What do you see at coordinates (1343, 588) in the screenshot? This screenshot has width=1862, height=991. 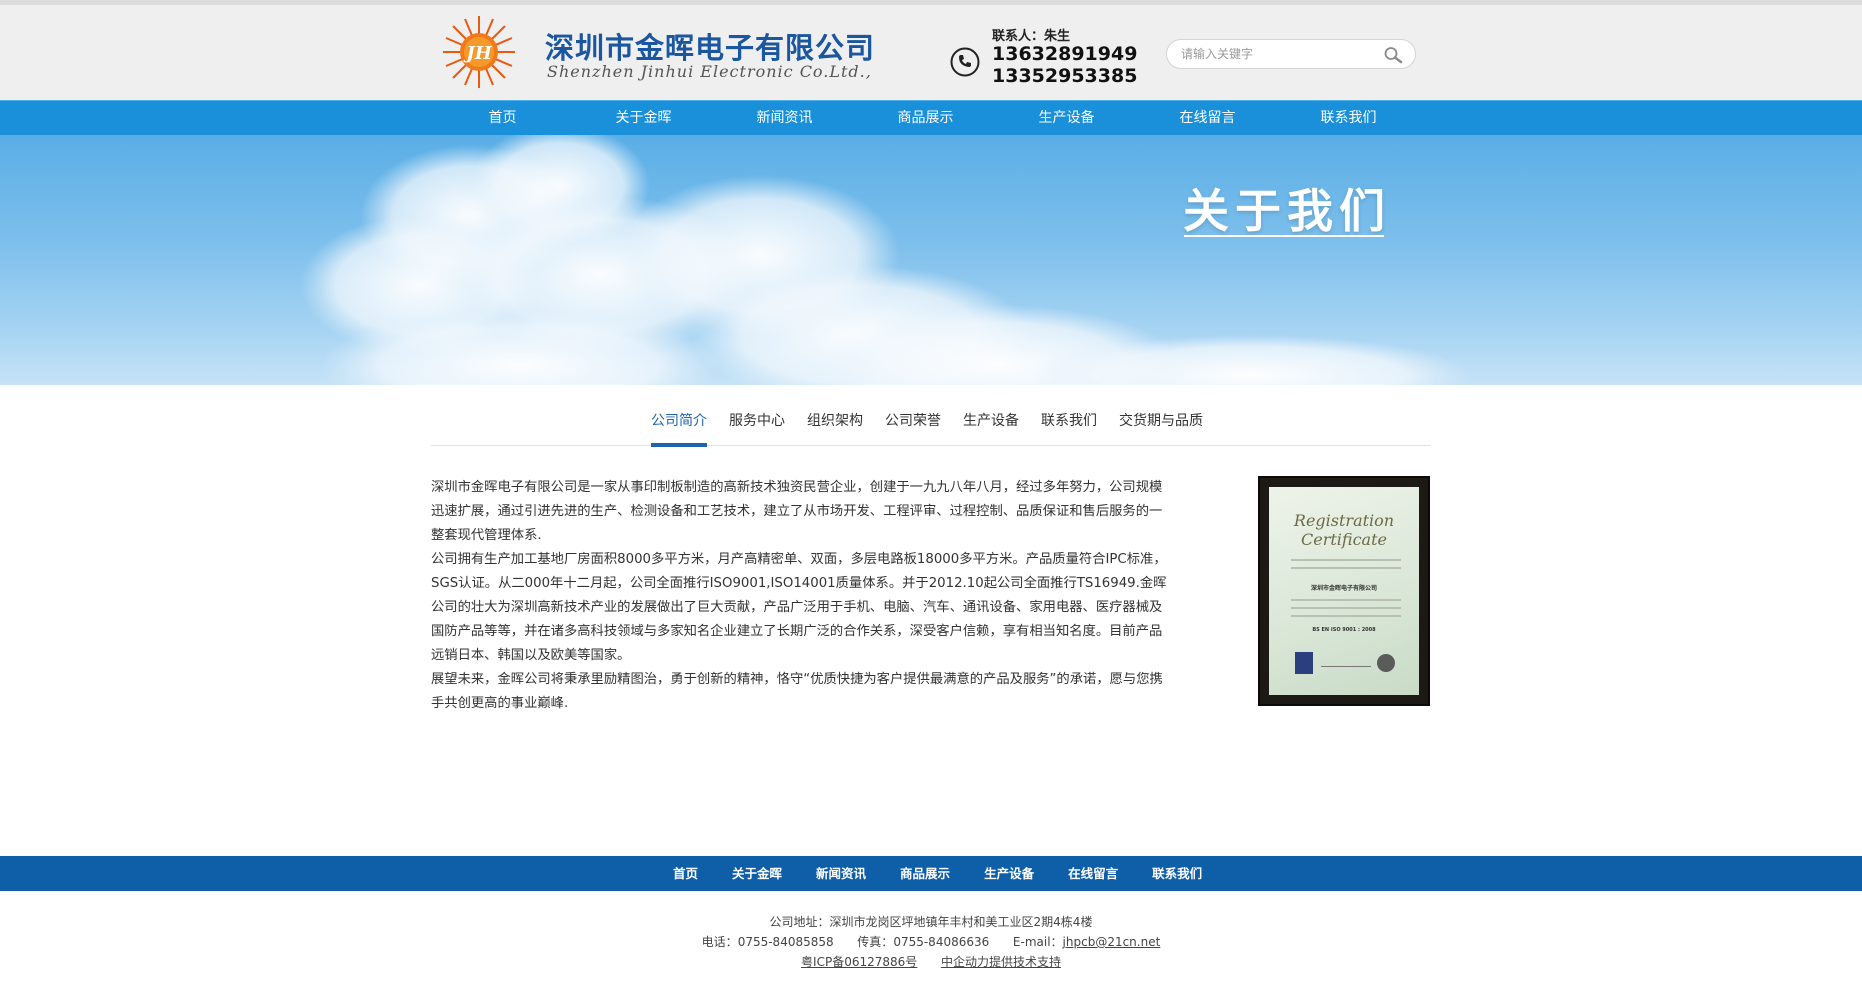 I see `certificate-company: 深圳市金晖电子有限公司` at bounding box center [1343, 588].